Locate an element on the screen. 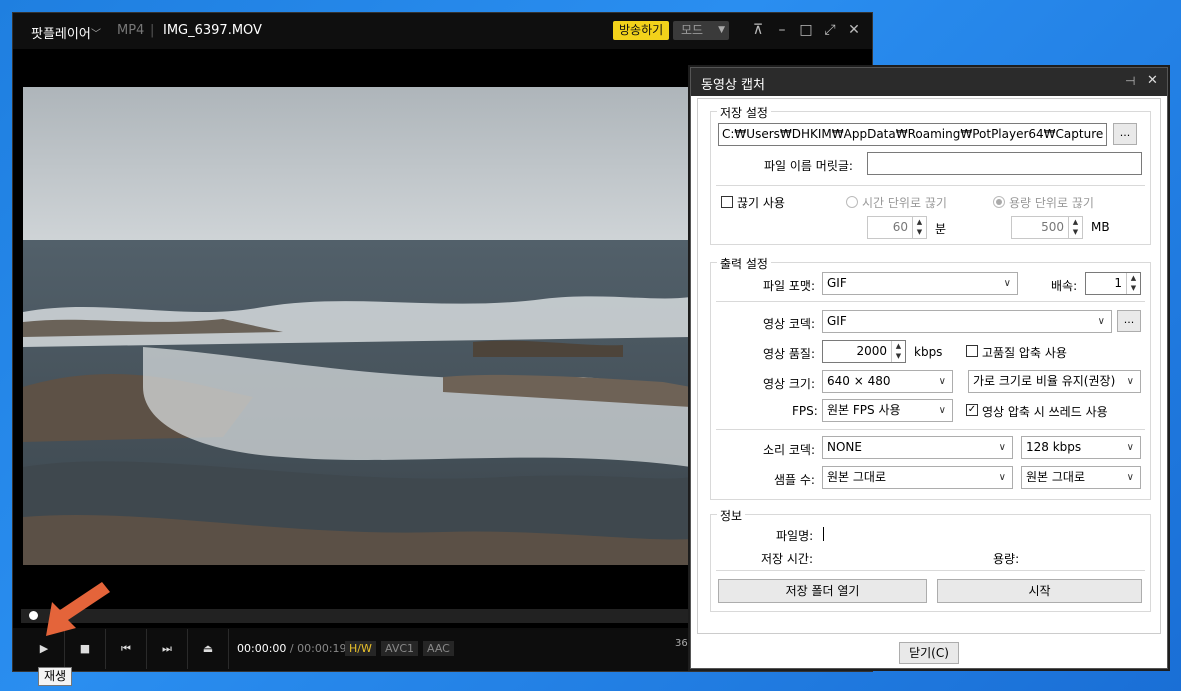 This screenshot has height=691, width=1181. open-folder-button: 저장 폴더 열기 is located at coordinates (822, 591).